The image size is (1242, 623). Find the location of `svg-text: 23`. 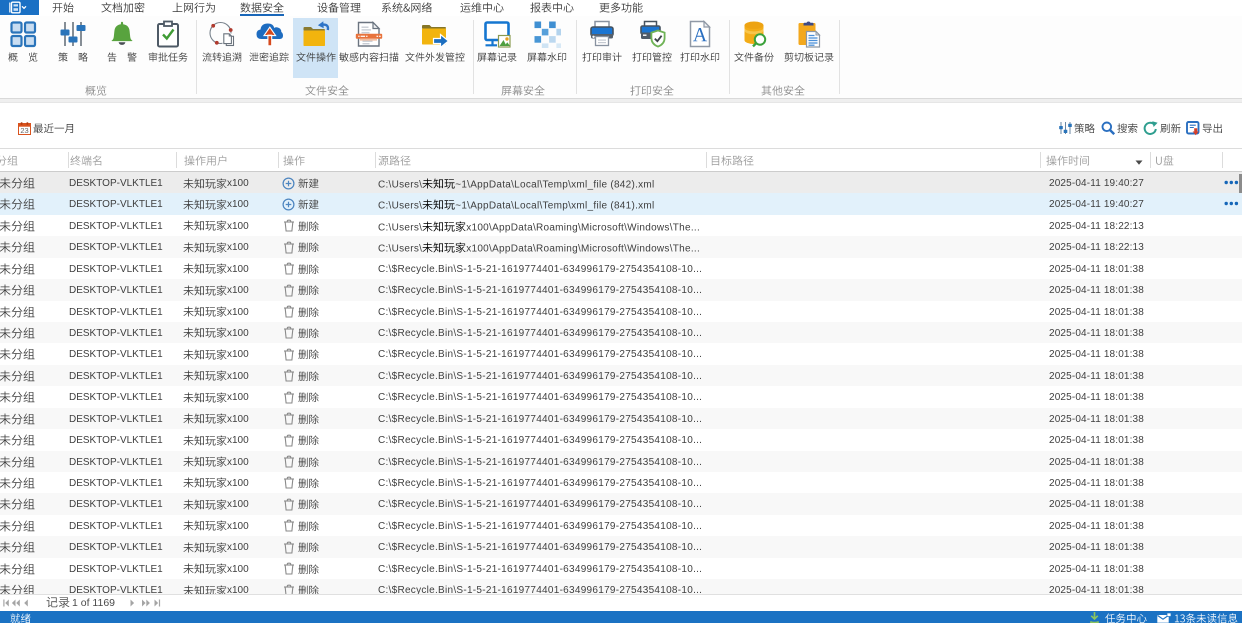

svg-text: 23 is located at coordinates (24, 130).